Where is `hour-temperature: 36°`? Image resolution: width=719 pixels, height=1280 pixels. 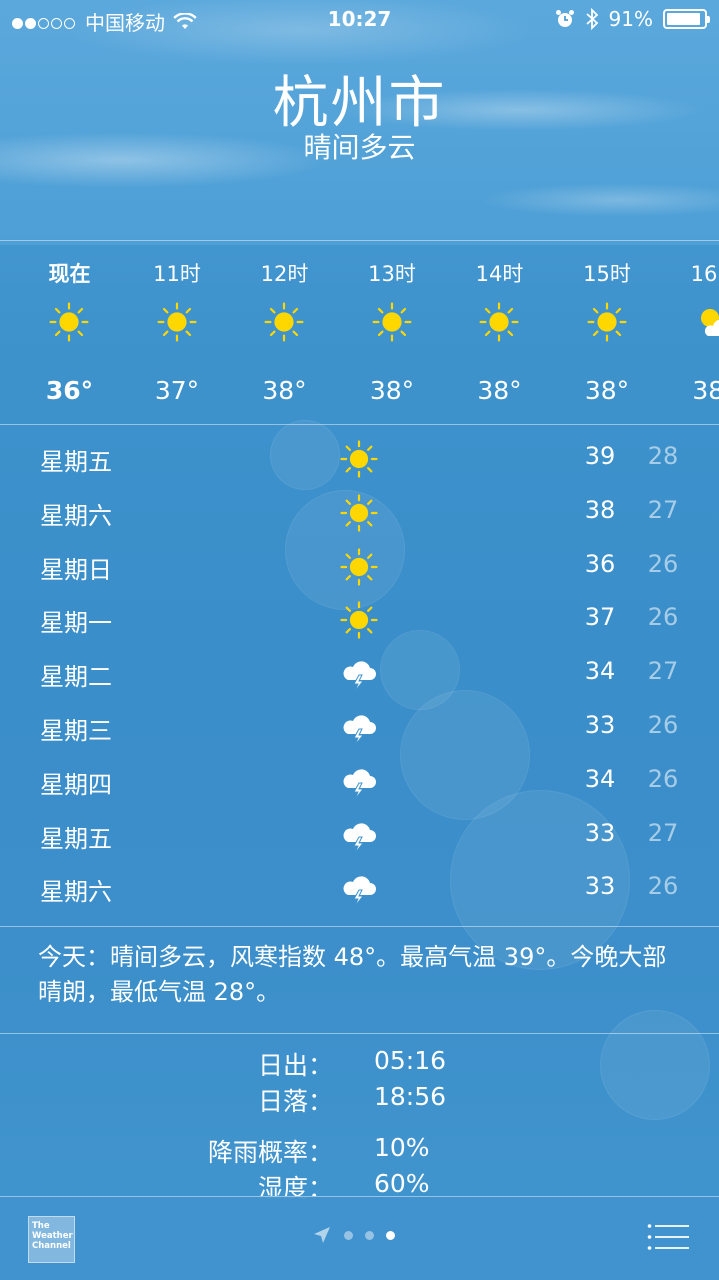
hour-temperature: 36° is located at coordinates (69, 390).